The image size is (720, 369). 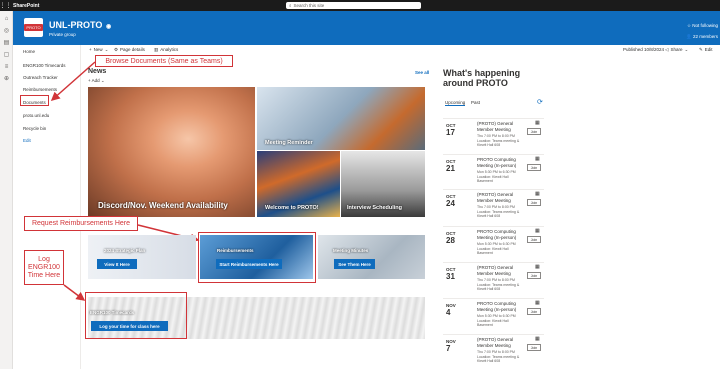 I want to click on news-tile-interview: Interview Scheduling, so click(x=383, y=184).